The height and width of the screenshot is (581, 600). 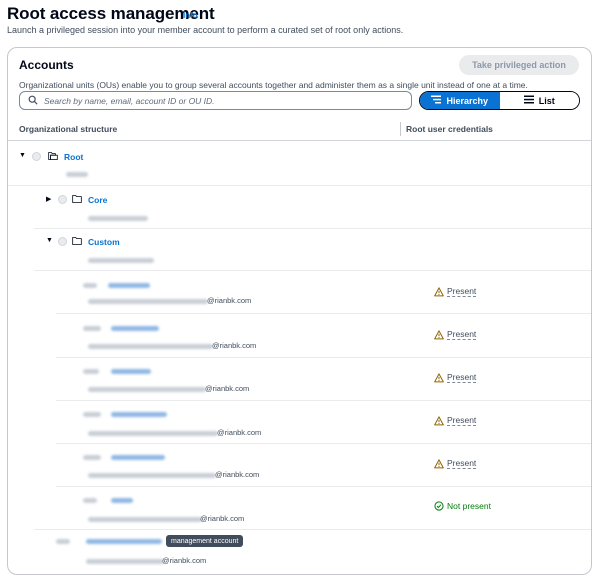 I want to click on info-link: Info, so click(x=190, y=15).